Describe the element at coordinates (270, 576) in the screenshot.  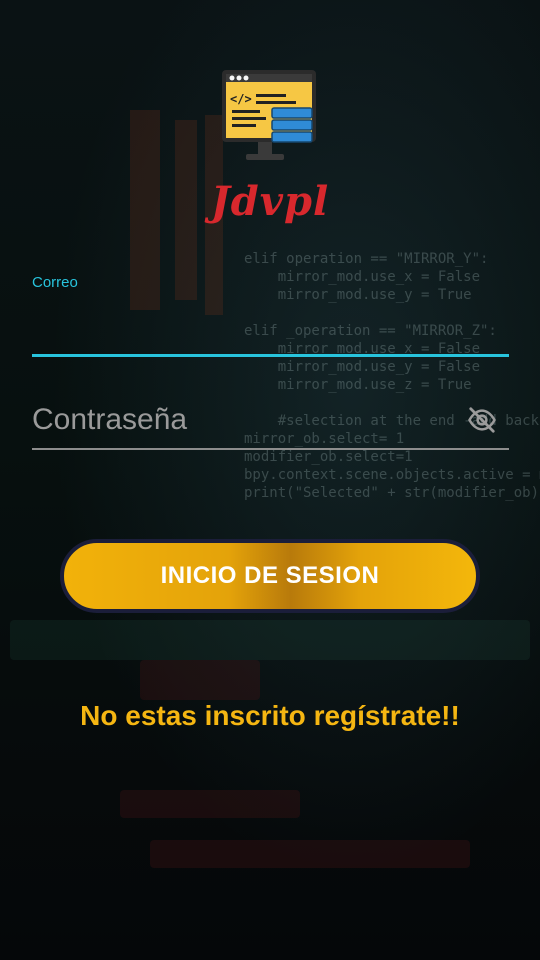
I see `login-button: INICIO DE SESION` at that location.